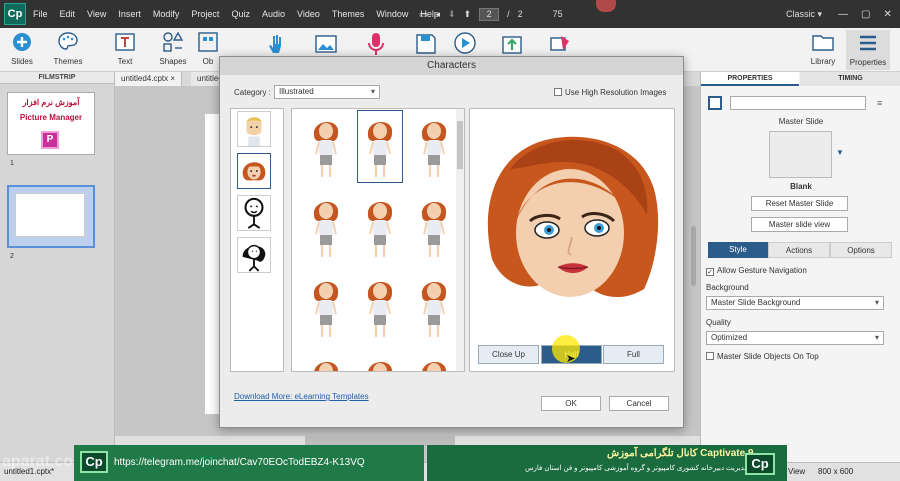 The width and height of the screenshot is (900, 481). Describe the element at coordinates (376, 44) in the screenshot. I see `microphone-icon` at that location.